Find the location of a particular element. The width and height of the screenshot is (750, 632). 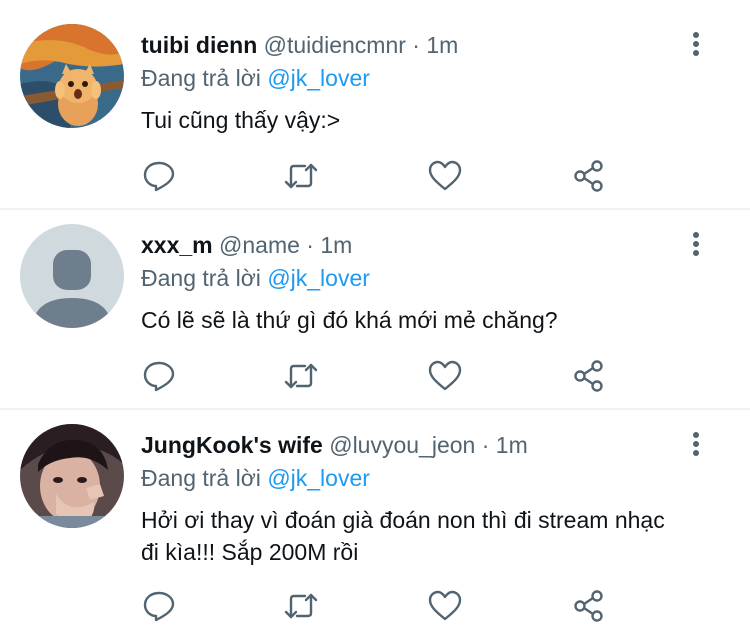

default-avatar is located at coordinates (72, 276).